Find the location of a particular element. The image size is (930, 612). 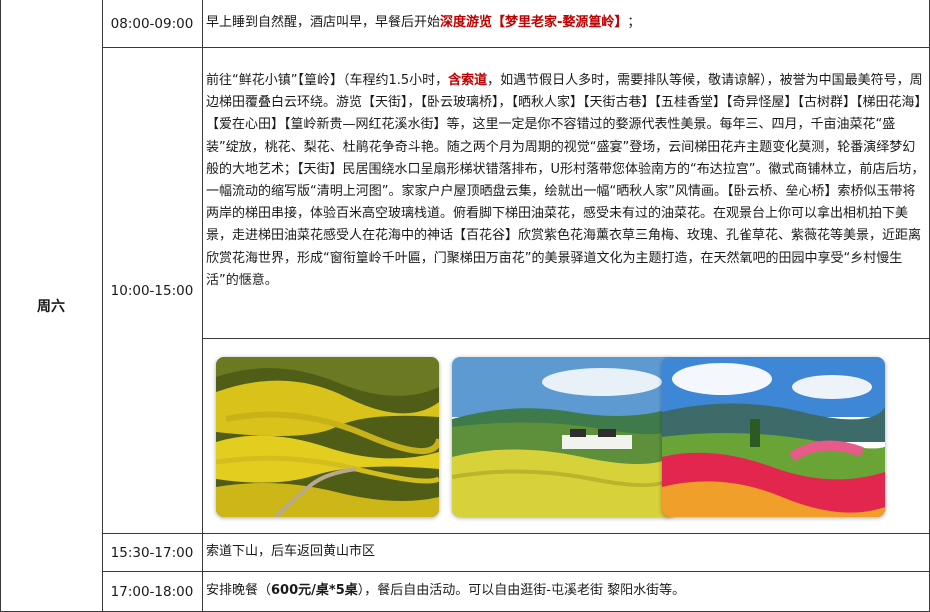

activity-text-4a: 安排晚餐（ is located at coordinates (239, 591).